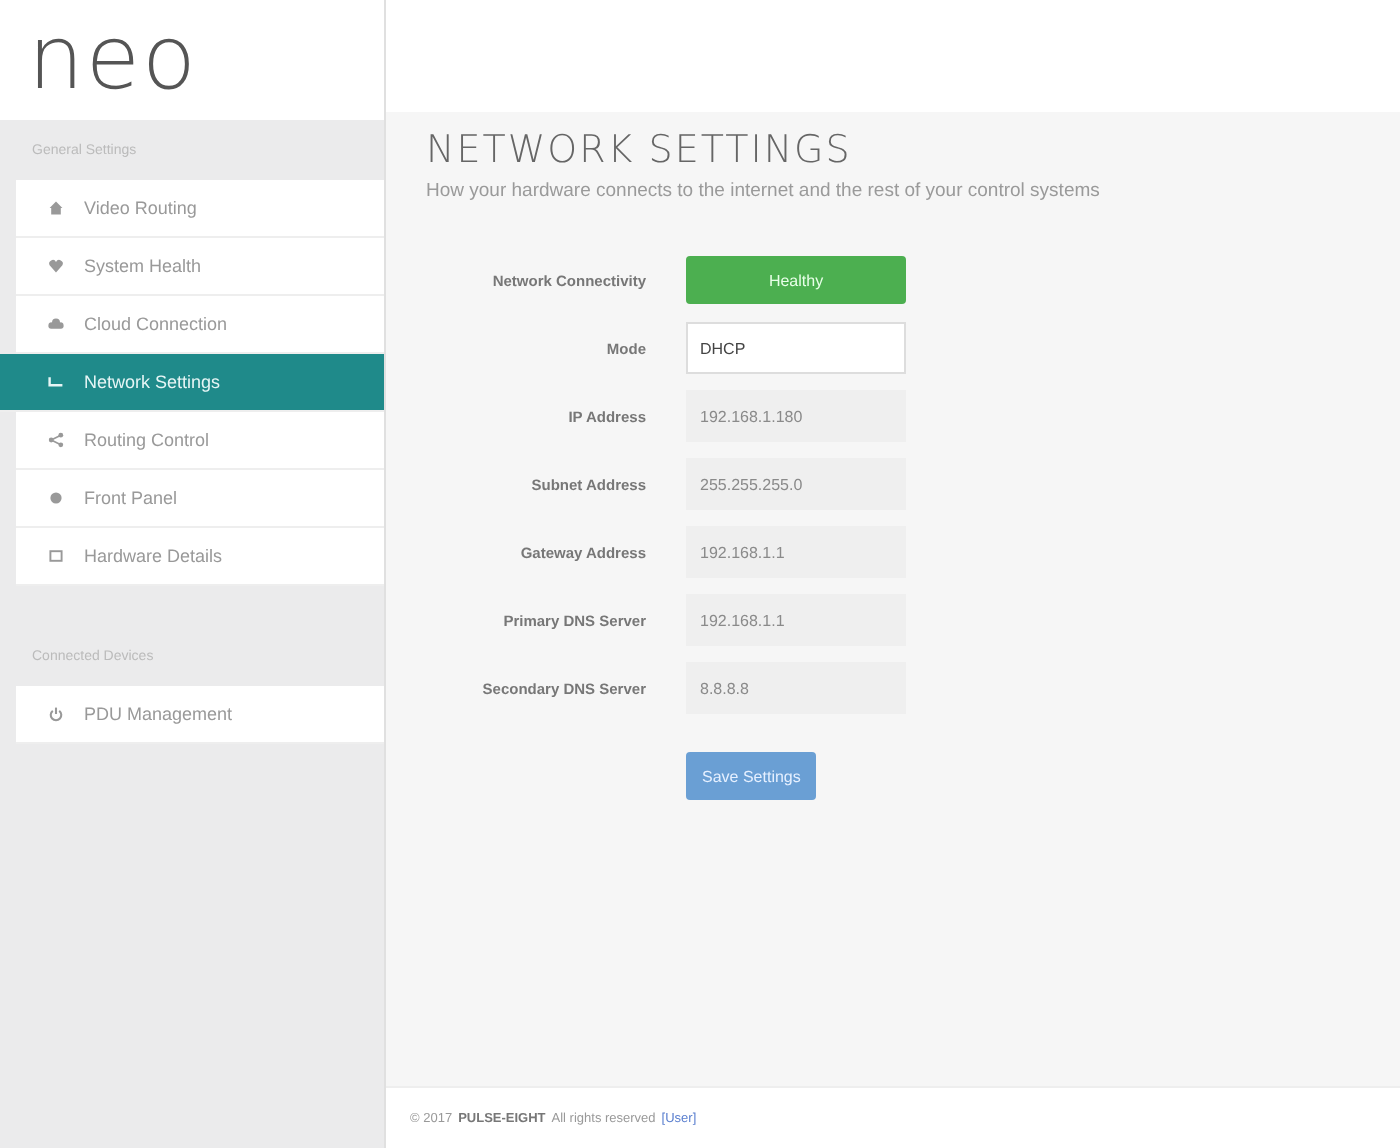 This screenshot has width=1400, height=1148. Describe the element at coordinates (796, 348) in the screenshot. I see `input-field: DHCP` at that location.